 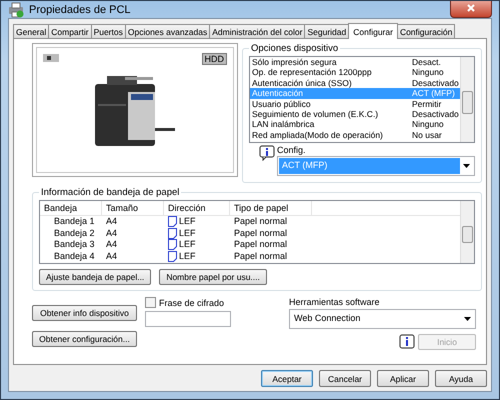 I want to click on dialog-button: Aceptar, so click(x=287, y=378).